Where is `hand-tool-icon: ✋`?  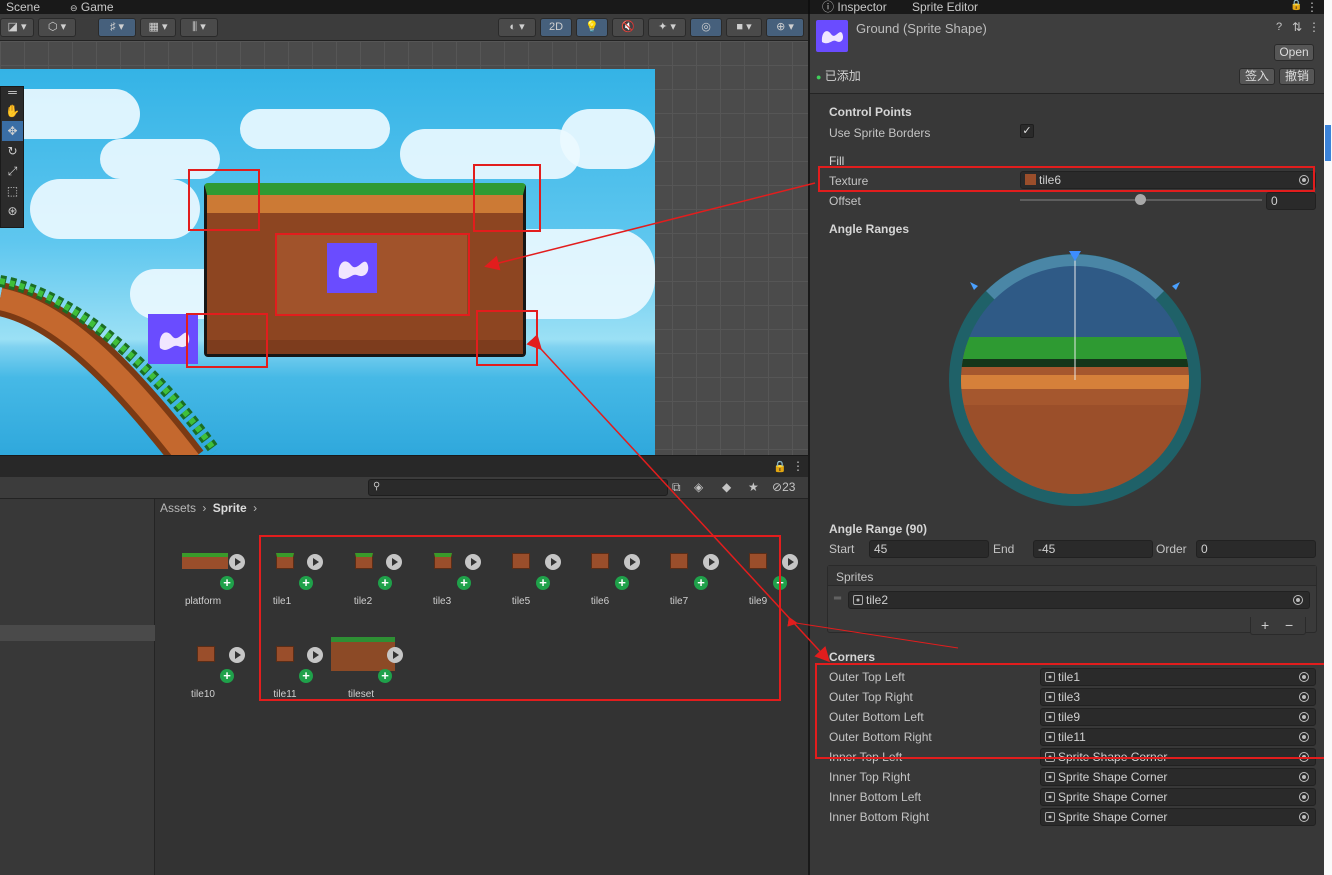 hand-tool-icon: ✋ is located at coordinates (12, 111).